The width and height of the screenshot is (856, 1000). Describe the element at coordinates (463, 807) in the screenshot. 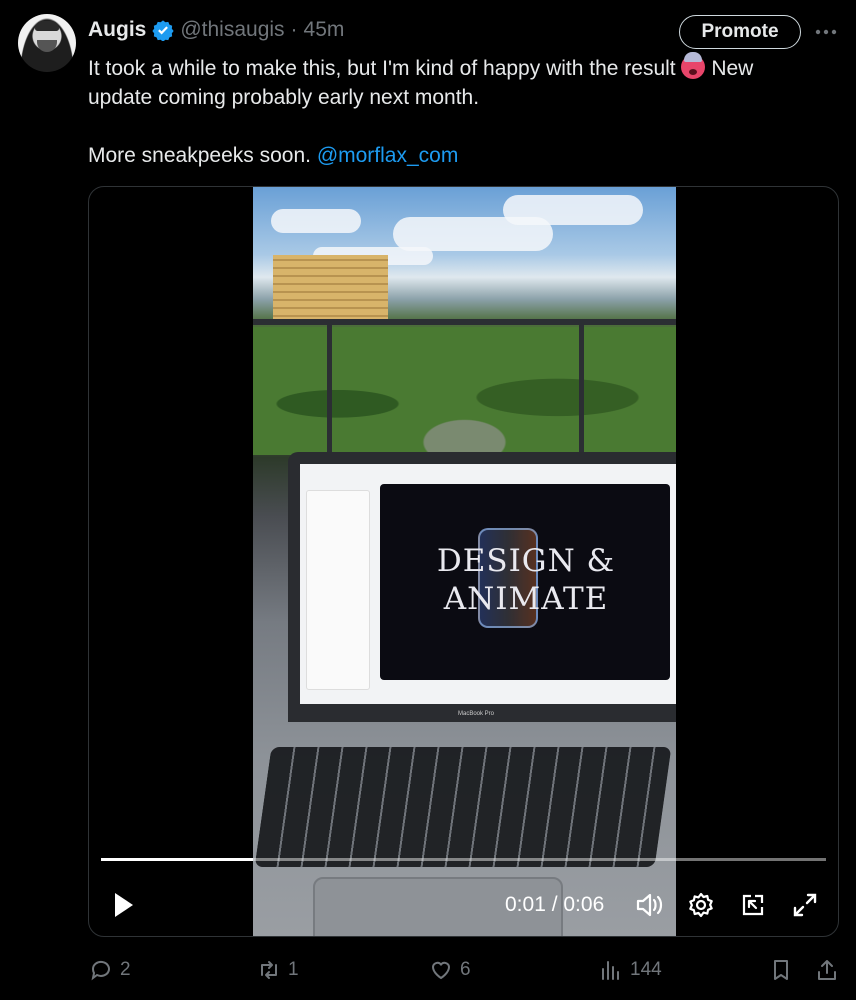

I see `laptop-keyboard` at that location.